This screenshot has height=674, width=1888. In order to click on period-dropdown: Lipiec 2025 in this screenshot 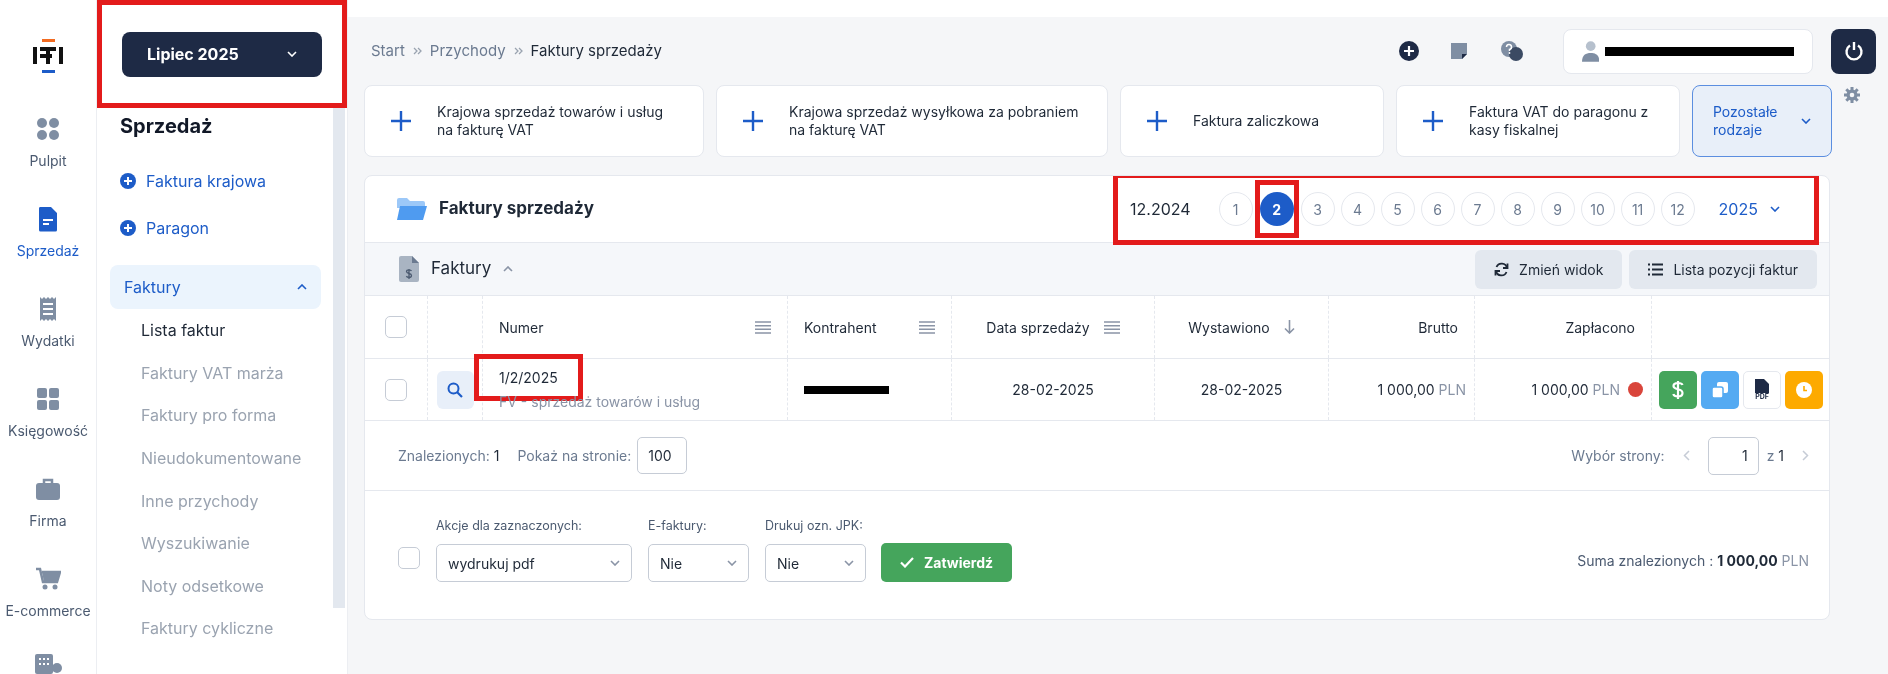, I will do `click(222, 54)`.